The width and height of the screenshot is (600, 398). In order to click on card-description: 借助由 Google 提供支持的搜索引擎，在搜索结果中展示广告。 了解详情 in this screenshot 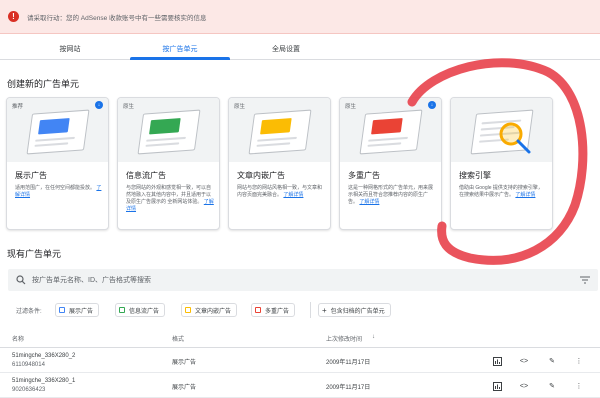, I will do `click(501, 191)`.